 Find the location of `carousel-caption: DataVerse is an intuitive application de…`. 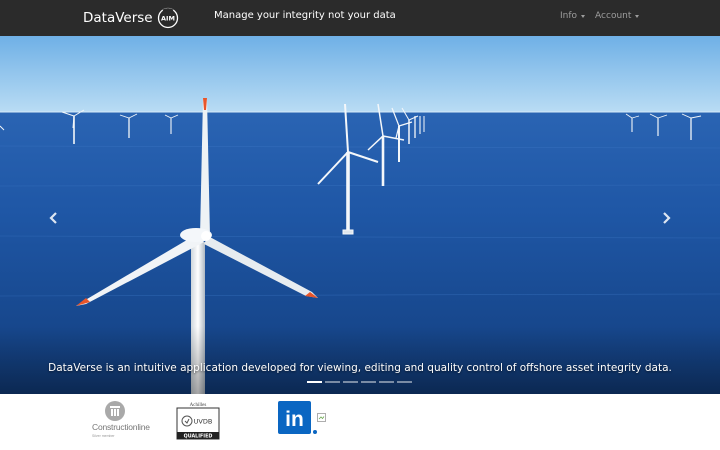

carousel-caption: DataVerse is an intuitive application de… is located at coordinates (360, 368).